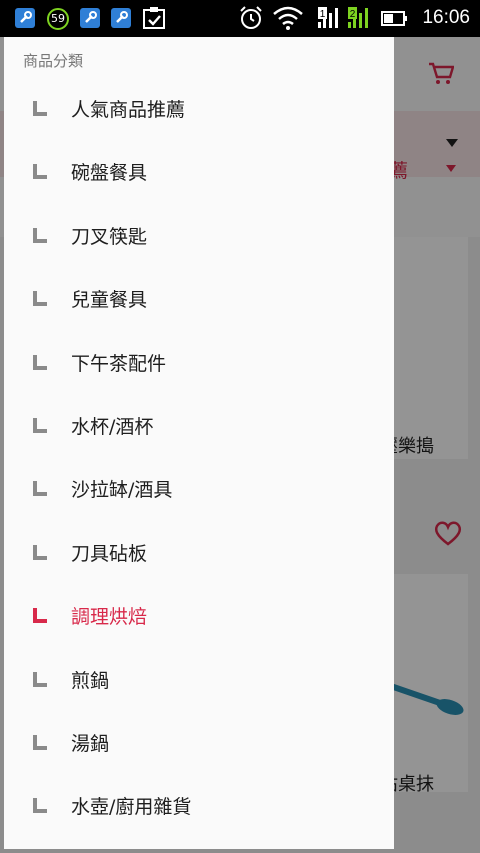 This screenshot has height=853, width=480. Describe the element at coordinates (199, 427) in the screenshot. I see `category-item: 水杯/酒杯` at that location.